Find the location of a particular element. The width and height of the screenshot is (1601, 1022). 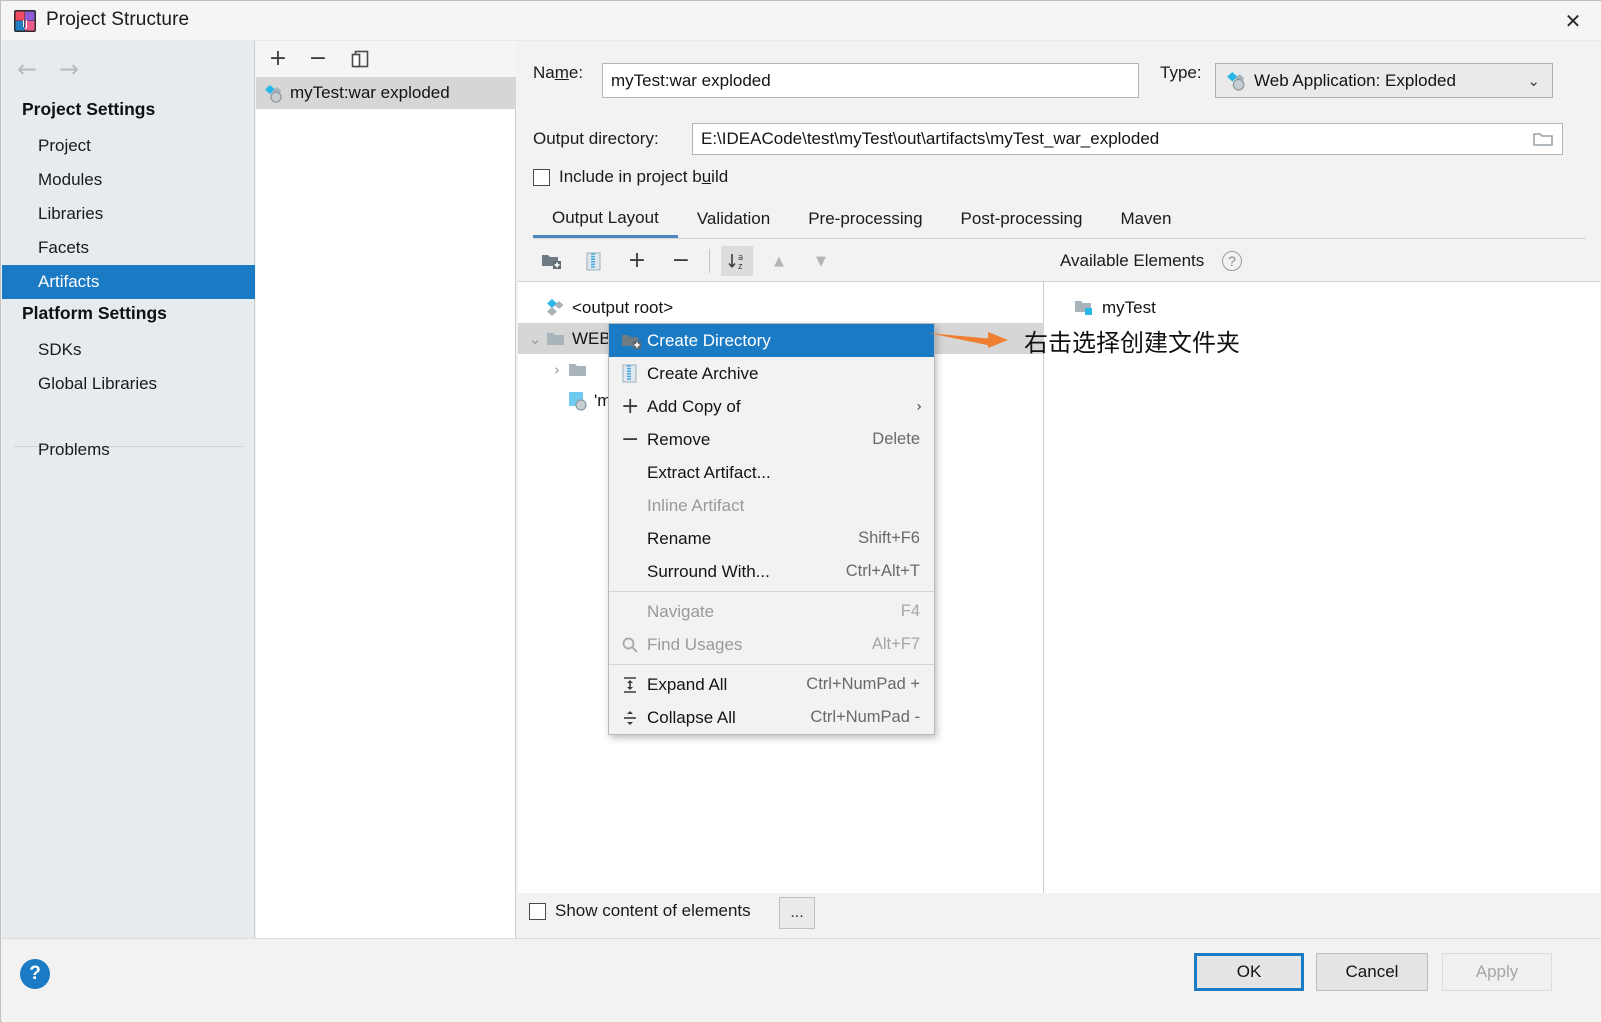

apply-button: Apply is located at coordinates (1497, 972).